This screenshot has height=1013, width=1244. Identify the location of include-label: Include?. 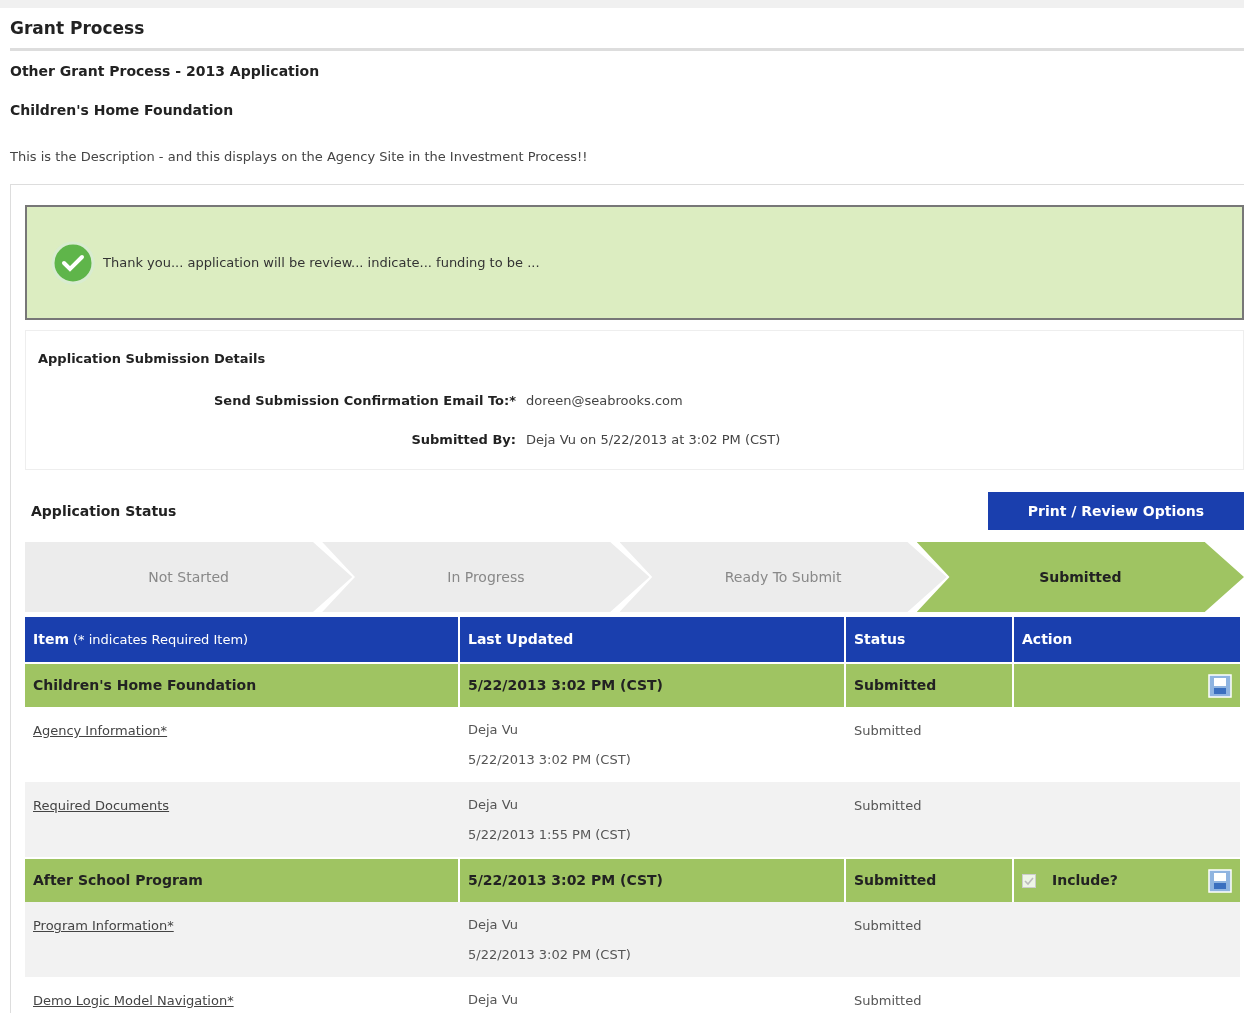
(1085, 880).